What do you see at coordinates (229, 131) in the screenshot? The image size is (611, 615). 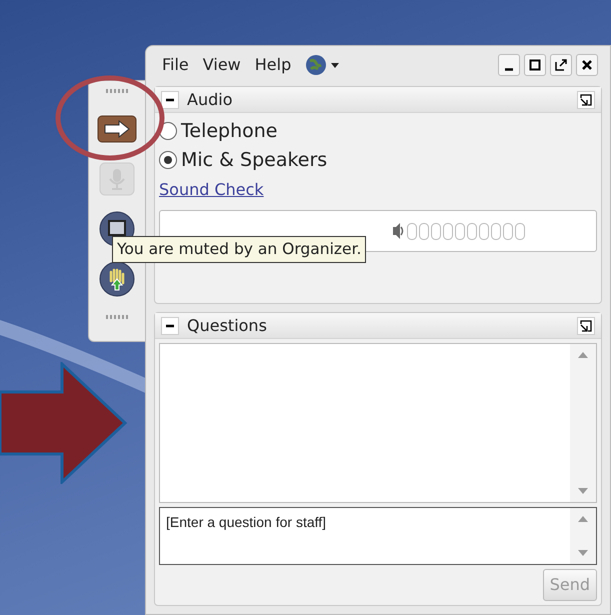 I see `radio-label: Telephone` at bounding box center [229, 131].